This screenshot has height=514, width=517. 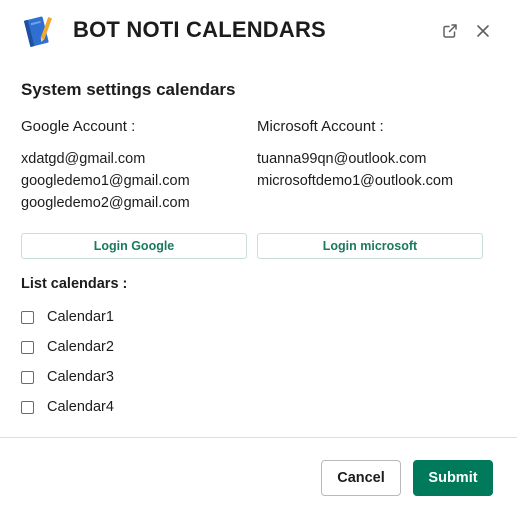 What do you see at coordinates (83, 159) in the screenshot?
I see `google-account-email: xdatgd@gmail.com` at bounding box center [83, 159].